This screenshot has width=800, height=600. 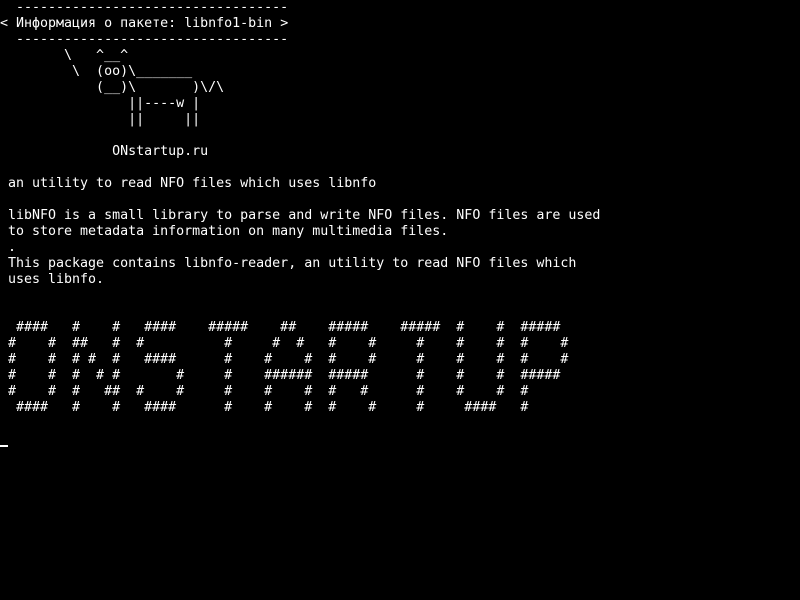 I want to click on cow-art-line-4: ||----w |, so click(x=104, y=103).